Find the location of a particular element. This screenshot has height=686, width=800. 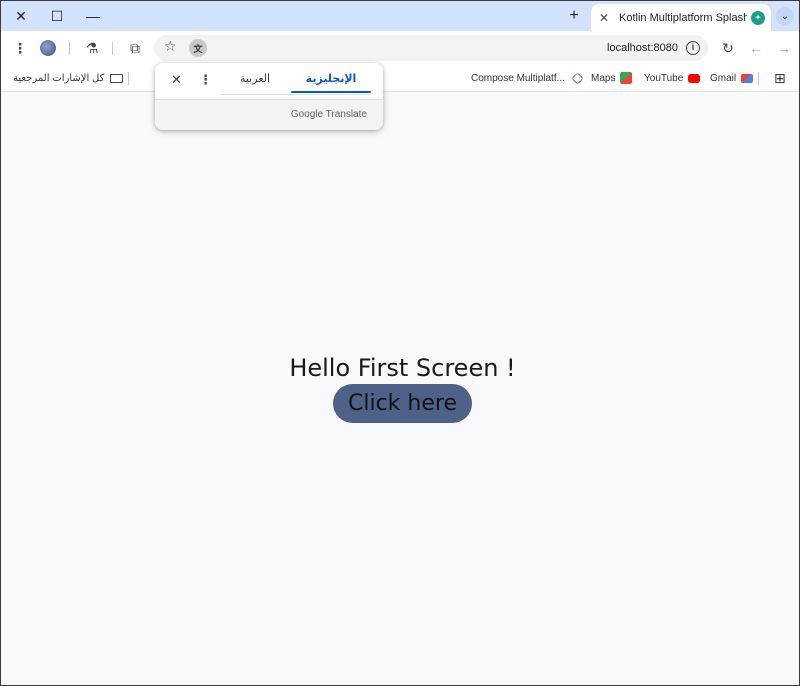

toolbar: ⋮ ⚗ ⧉ ☆ 文 localhost:8080 i ↻ ← → is located at coordinates (400, 47).